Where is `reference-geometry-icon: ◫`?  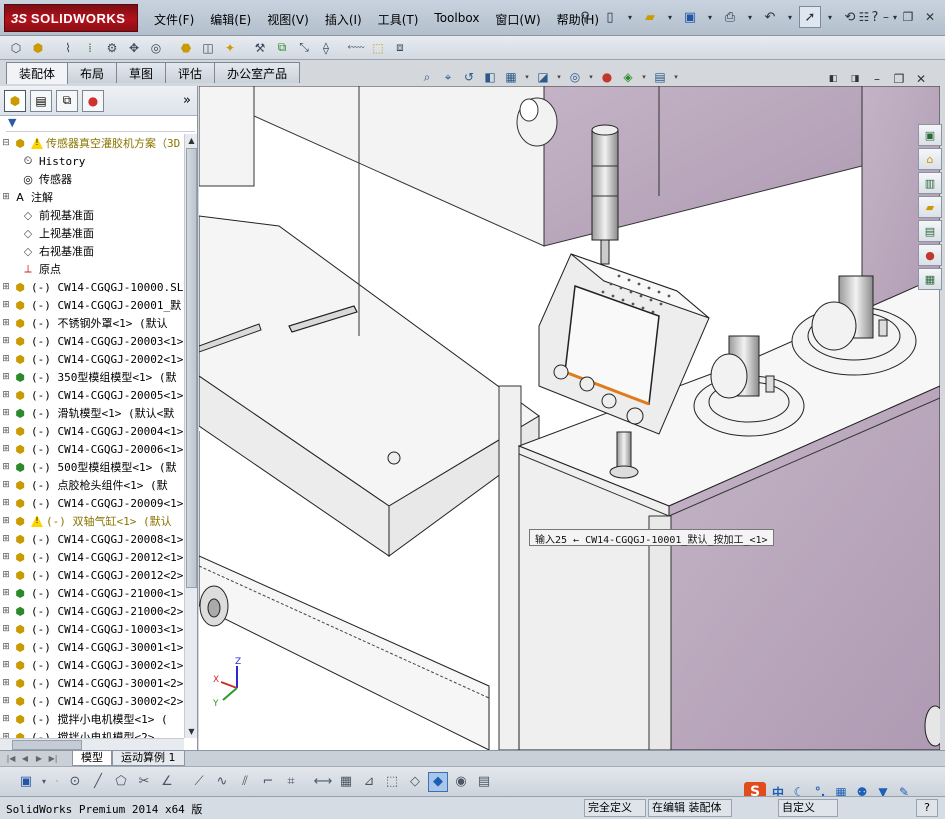
reference-geometry-icon: ◫ is located at coordinates (208, 48).